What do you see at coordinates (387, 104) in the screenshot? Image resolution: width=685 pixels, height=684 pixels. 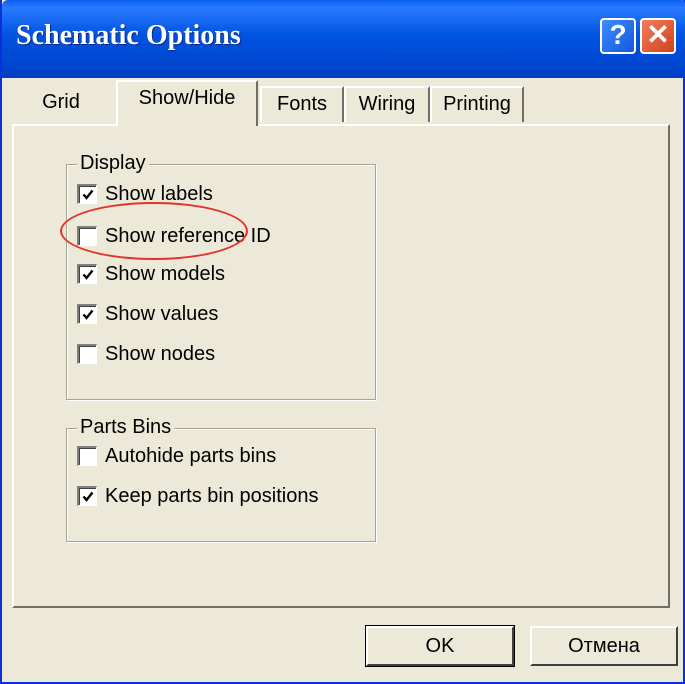 I see `tab-wiring: Wiring` at bounding box center [387, 104].